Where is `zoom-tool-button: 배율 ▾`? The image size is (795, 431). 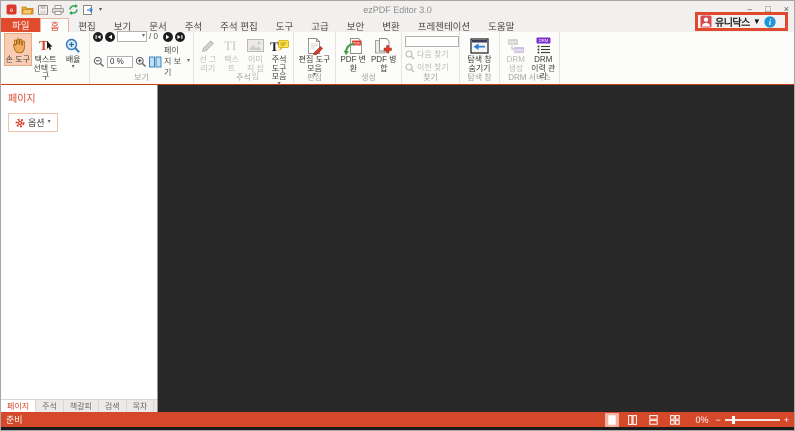
zoom-tool-button: 배율 ▾ is located at coordinates (73, 52).